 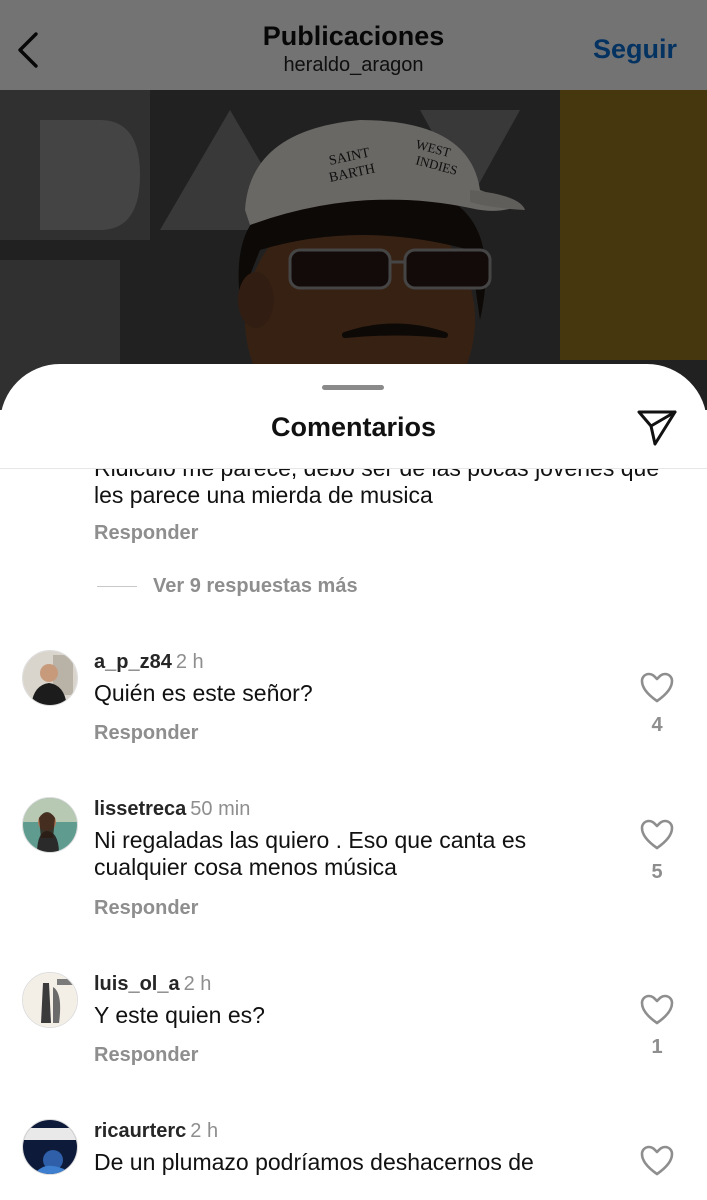 I want to click on comment-meta: a_p_z84 2 h, so click(x=149, y=662).